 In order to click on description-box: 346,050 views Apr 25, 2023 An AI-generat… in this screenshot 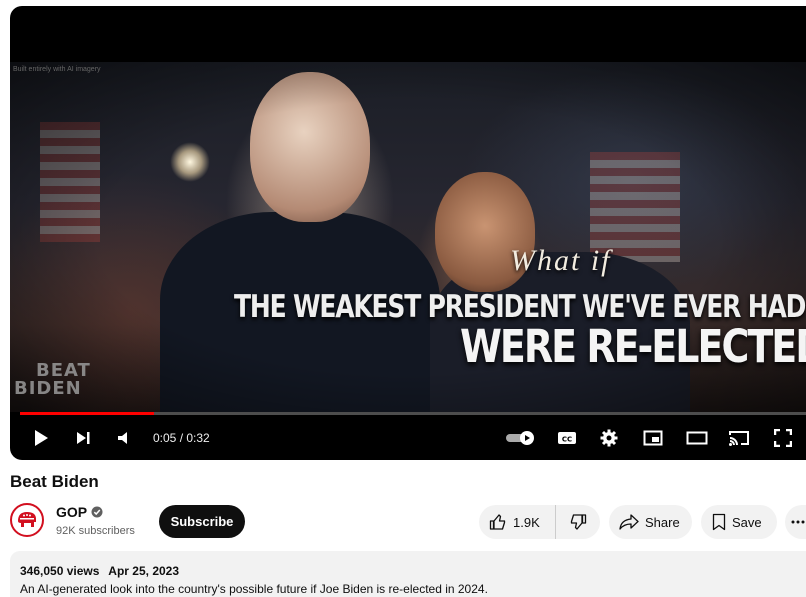, I will do `click(408, 574)`.